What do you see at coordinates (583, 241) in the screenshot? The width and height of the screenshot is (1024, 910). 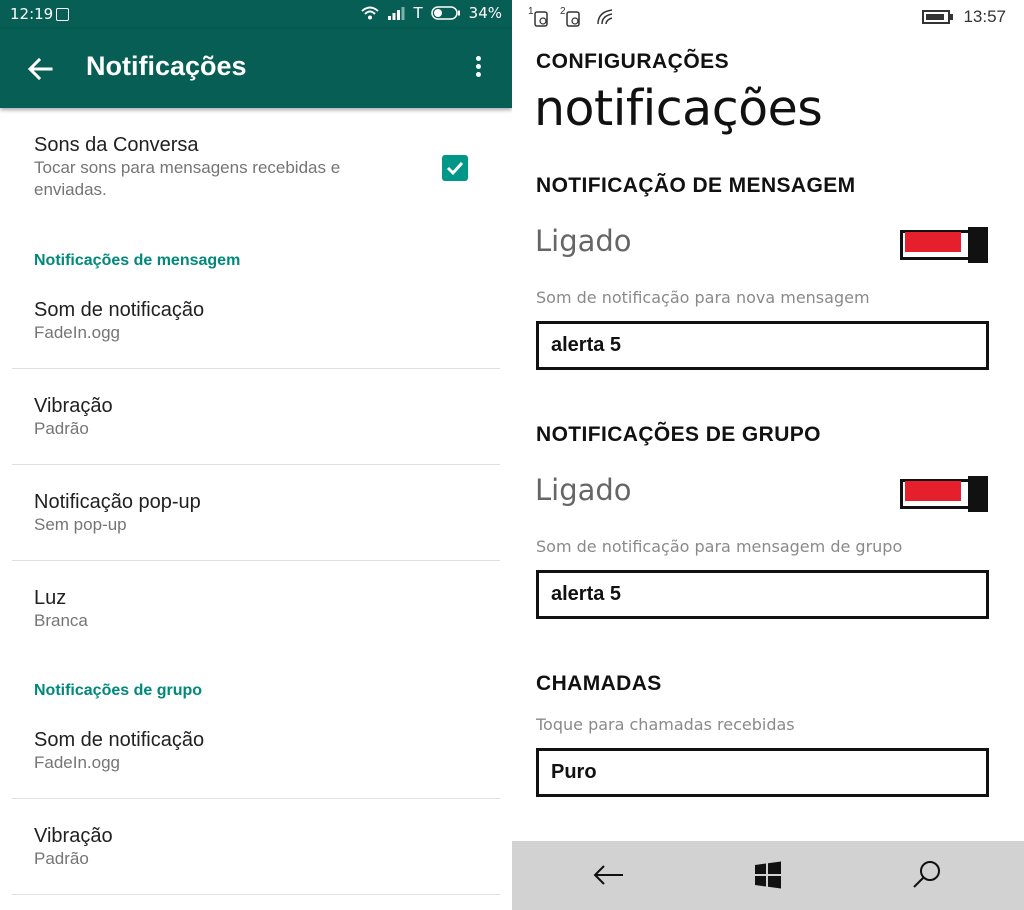 I see `message-toggle-label: Ligado` at bounding box center [583, 241].